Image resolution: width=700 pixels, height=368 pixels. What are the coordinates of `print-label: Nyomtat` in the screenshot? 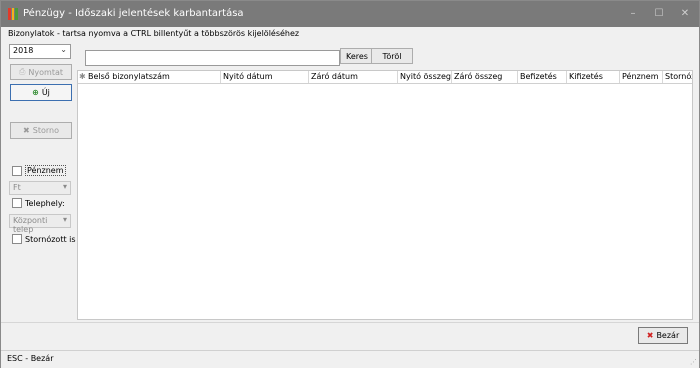 It's located at (45, 72).